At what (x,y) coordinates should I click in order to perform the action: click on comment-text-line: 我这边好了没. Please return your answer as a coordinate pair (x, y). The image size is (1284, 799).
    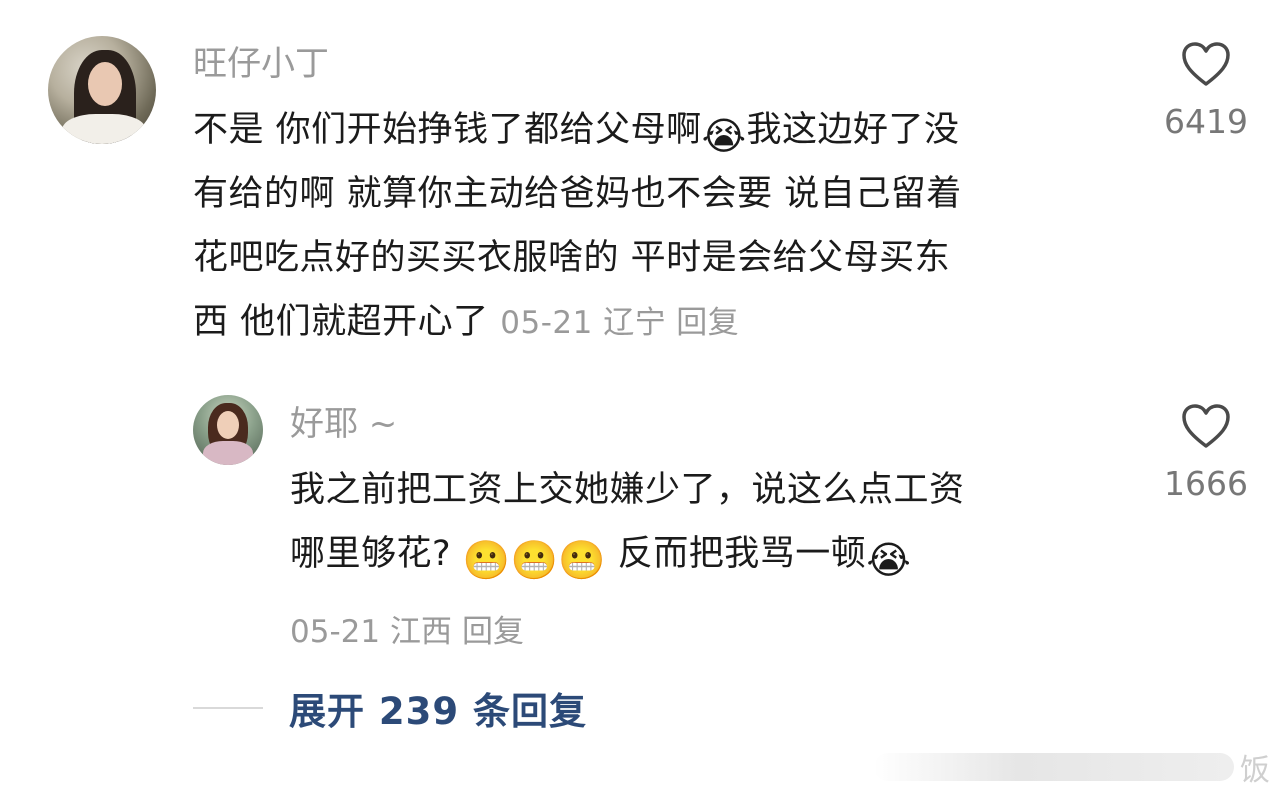
    Looking at the image, I should click on (853, 130).